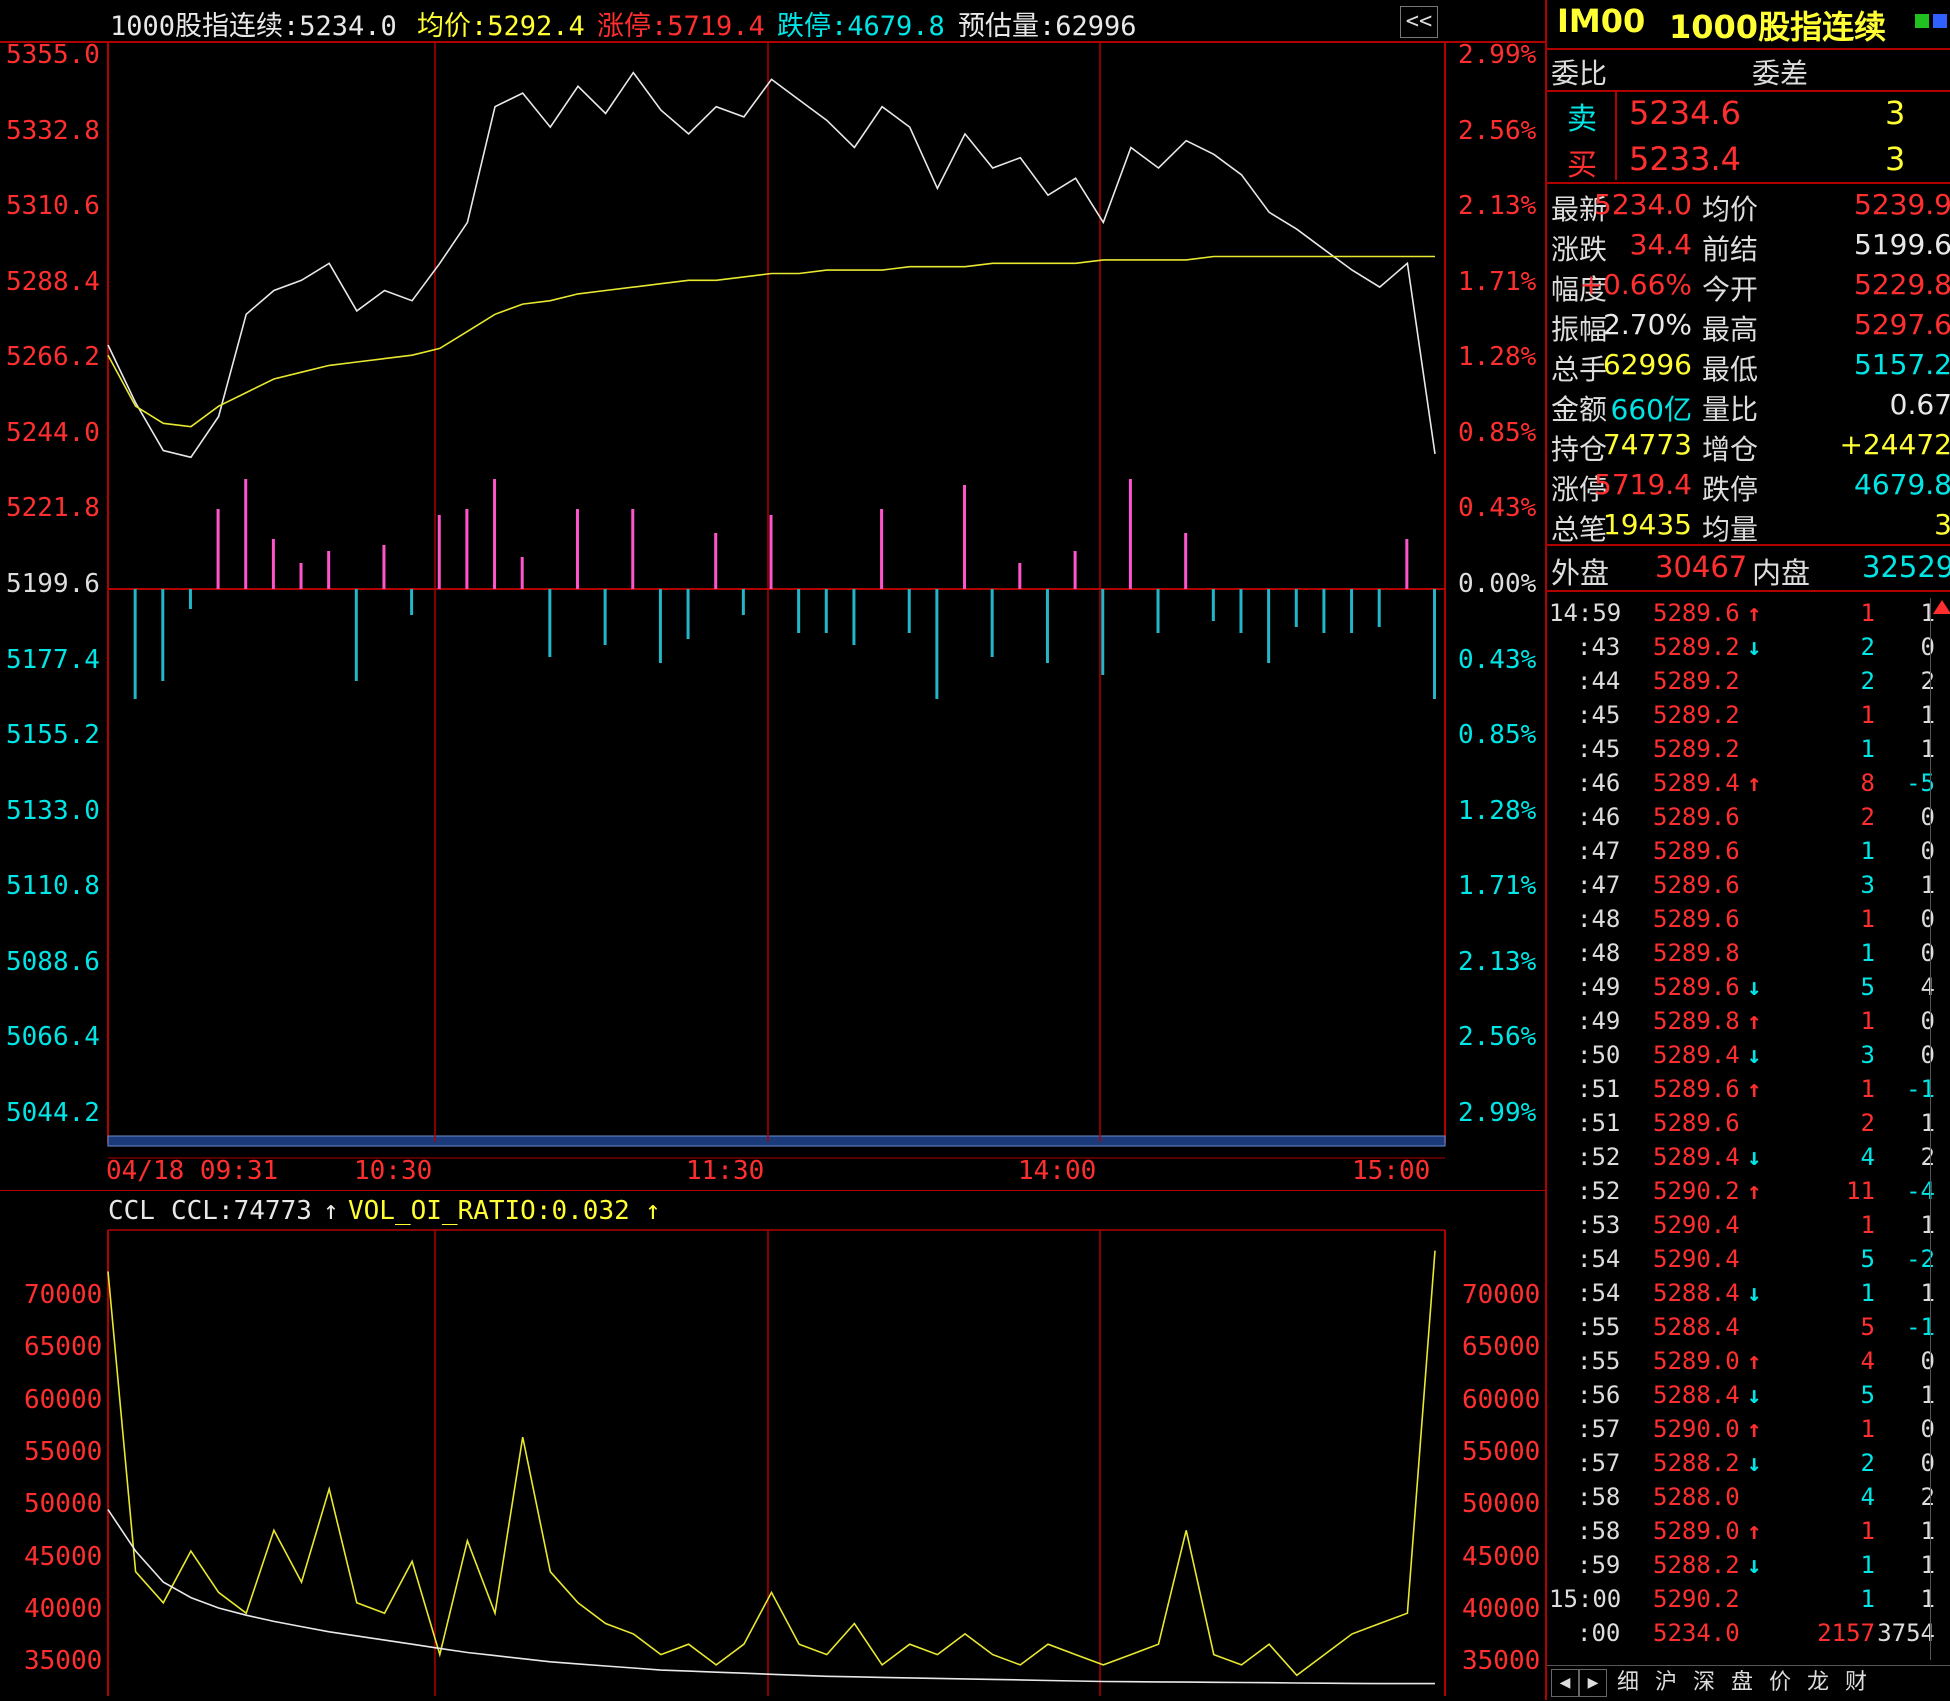 The height and width of the screenshot is (1701, 1950). I want to click on bottom-tab-bar: ◀ ▶ 细沪深盘价龙财, so click(1748, 1683).